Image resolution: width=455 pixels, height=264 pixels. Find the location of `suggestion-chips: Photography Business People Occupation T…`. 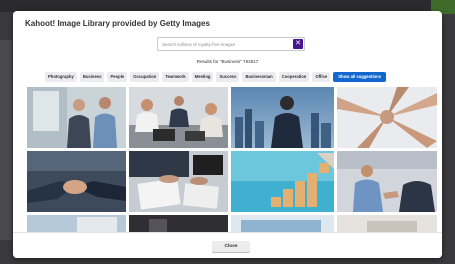

suggestion-chips: Photography Business People Occupation T… is located at coordinates (216, 77).